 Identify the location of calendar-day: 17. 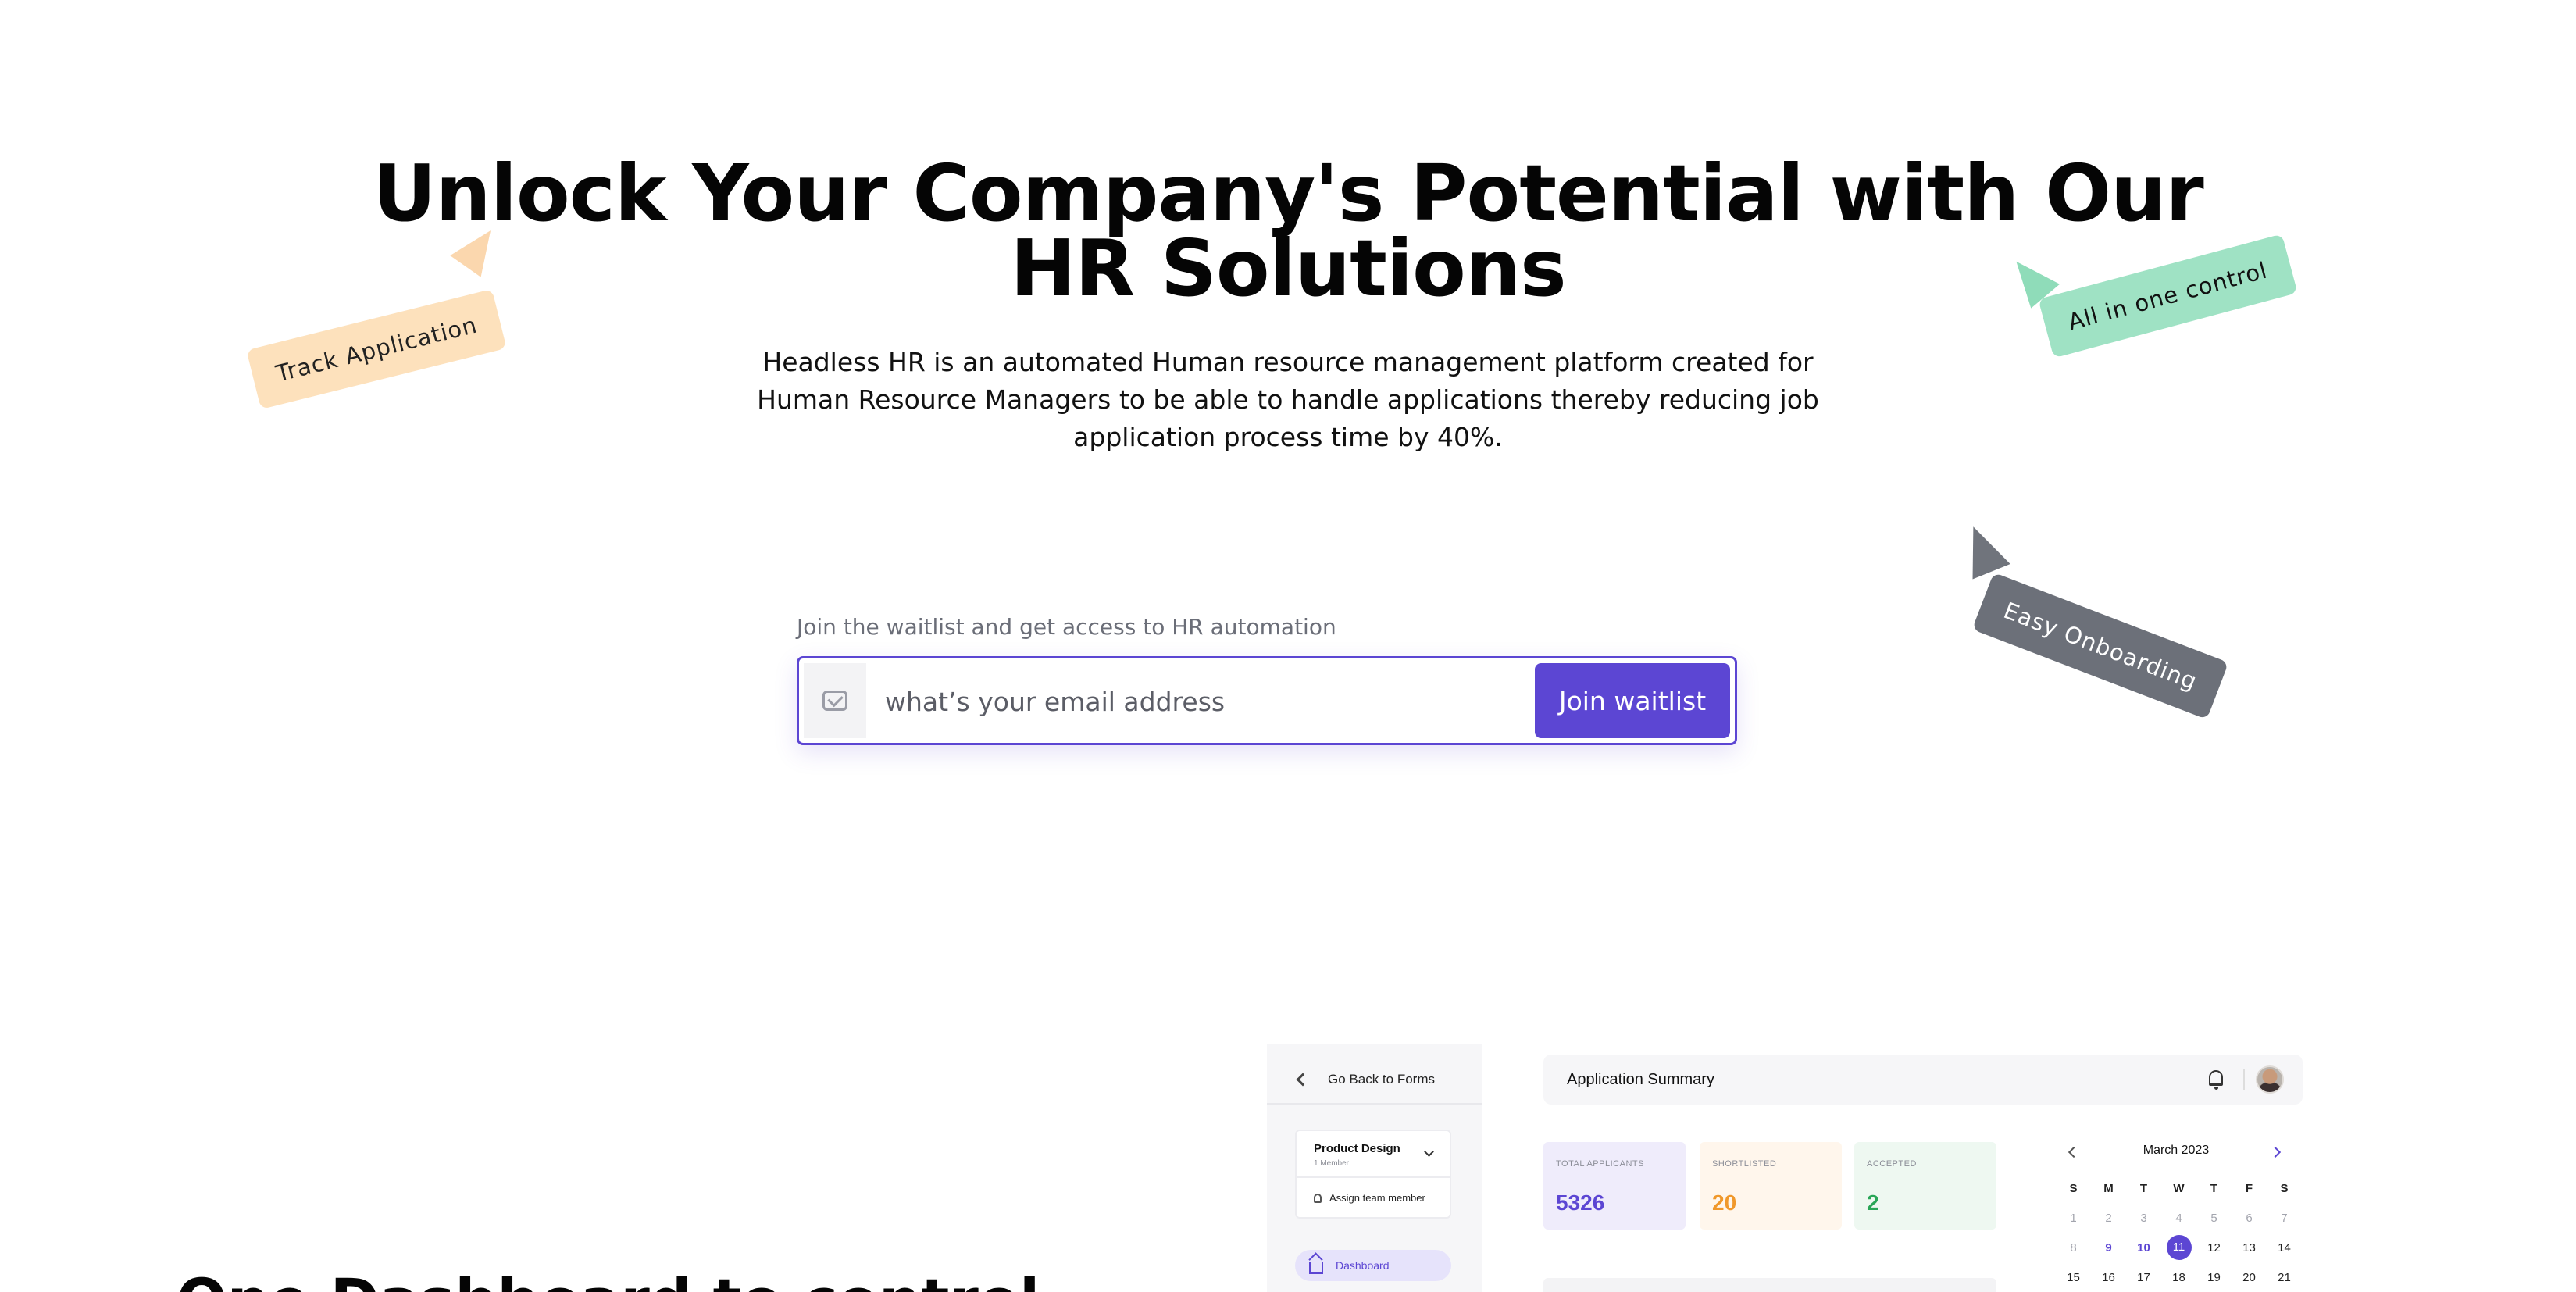
(2143, 1277).